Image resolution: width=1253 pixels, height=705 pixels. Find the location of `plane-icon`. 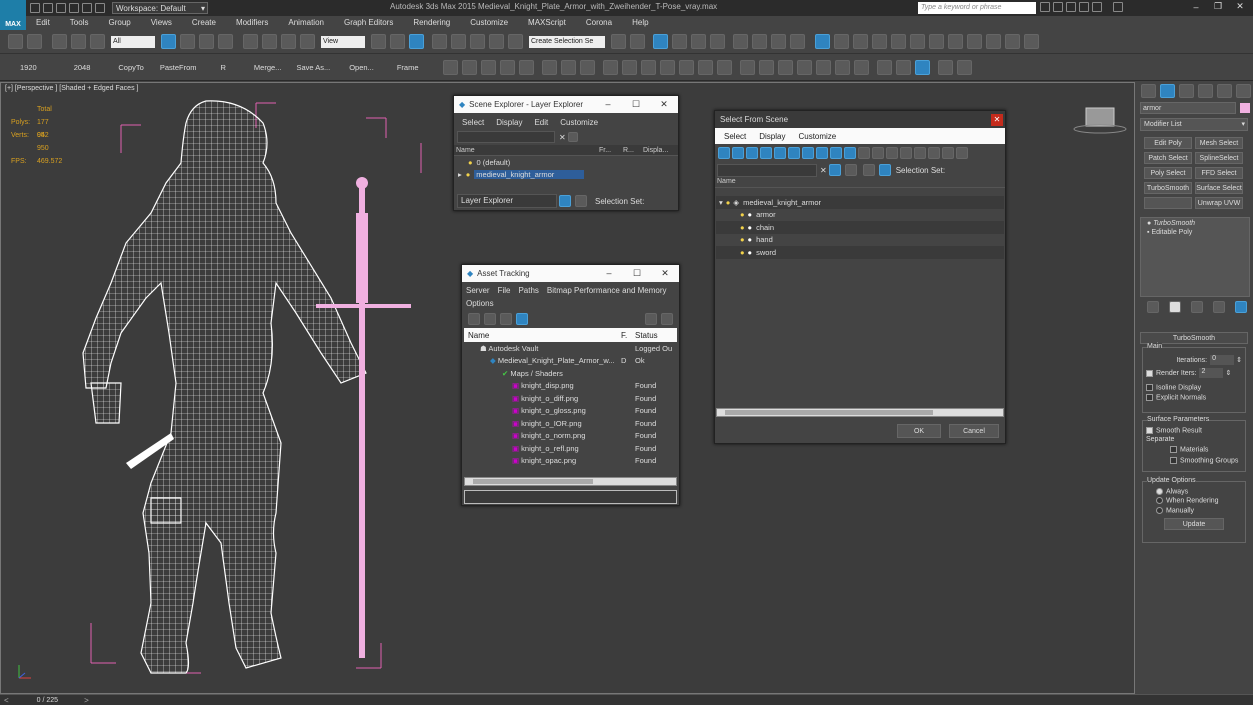

plane-icon is located at coordinates (955, 41).